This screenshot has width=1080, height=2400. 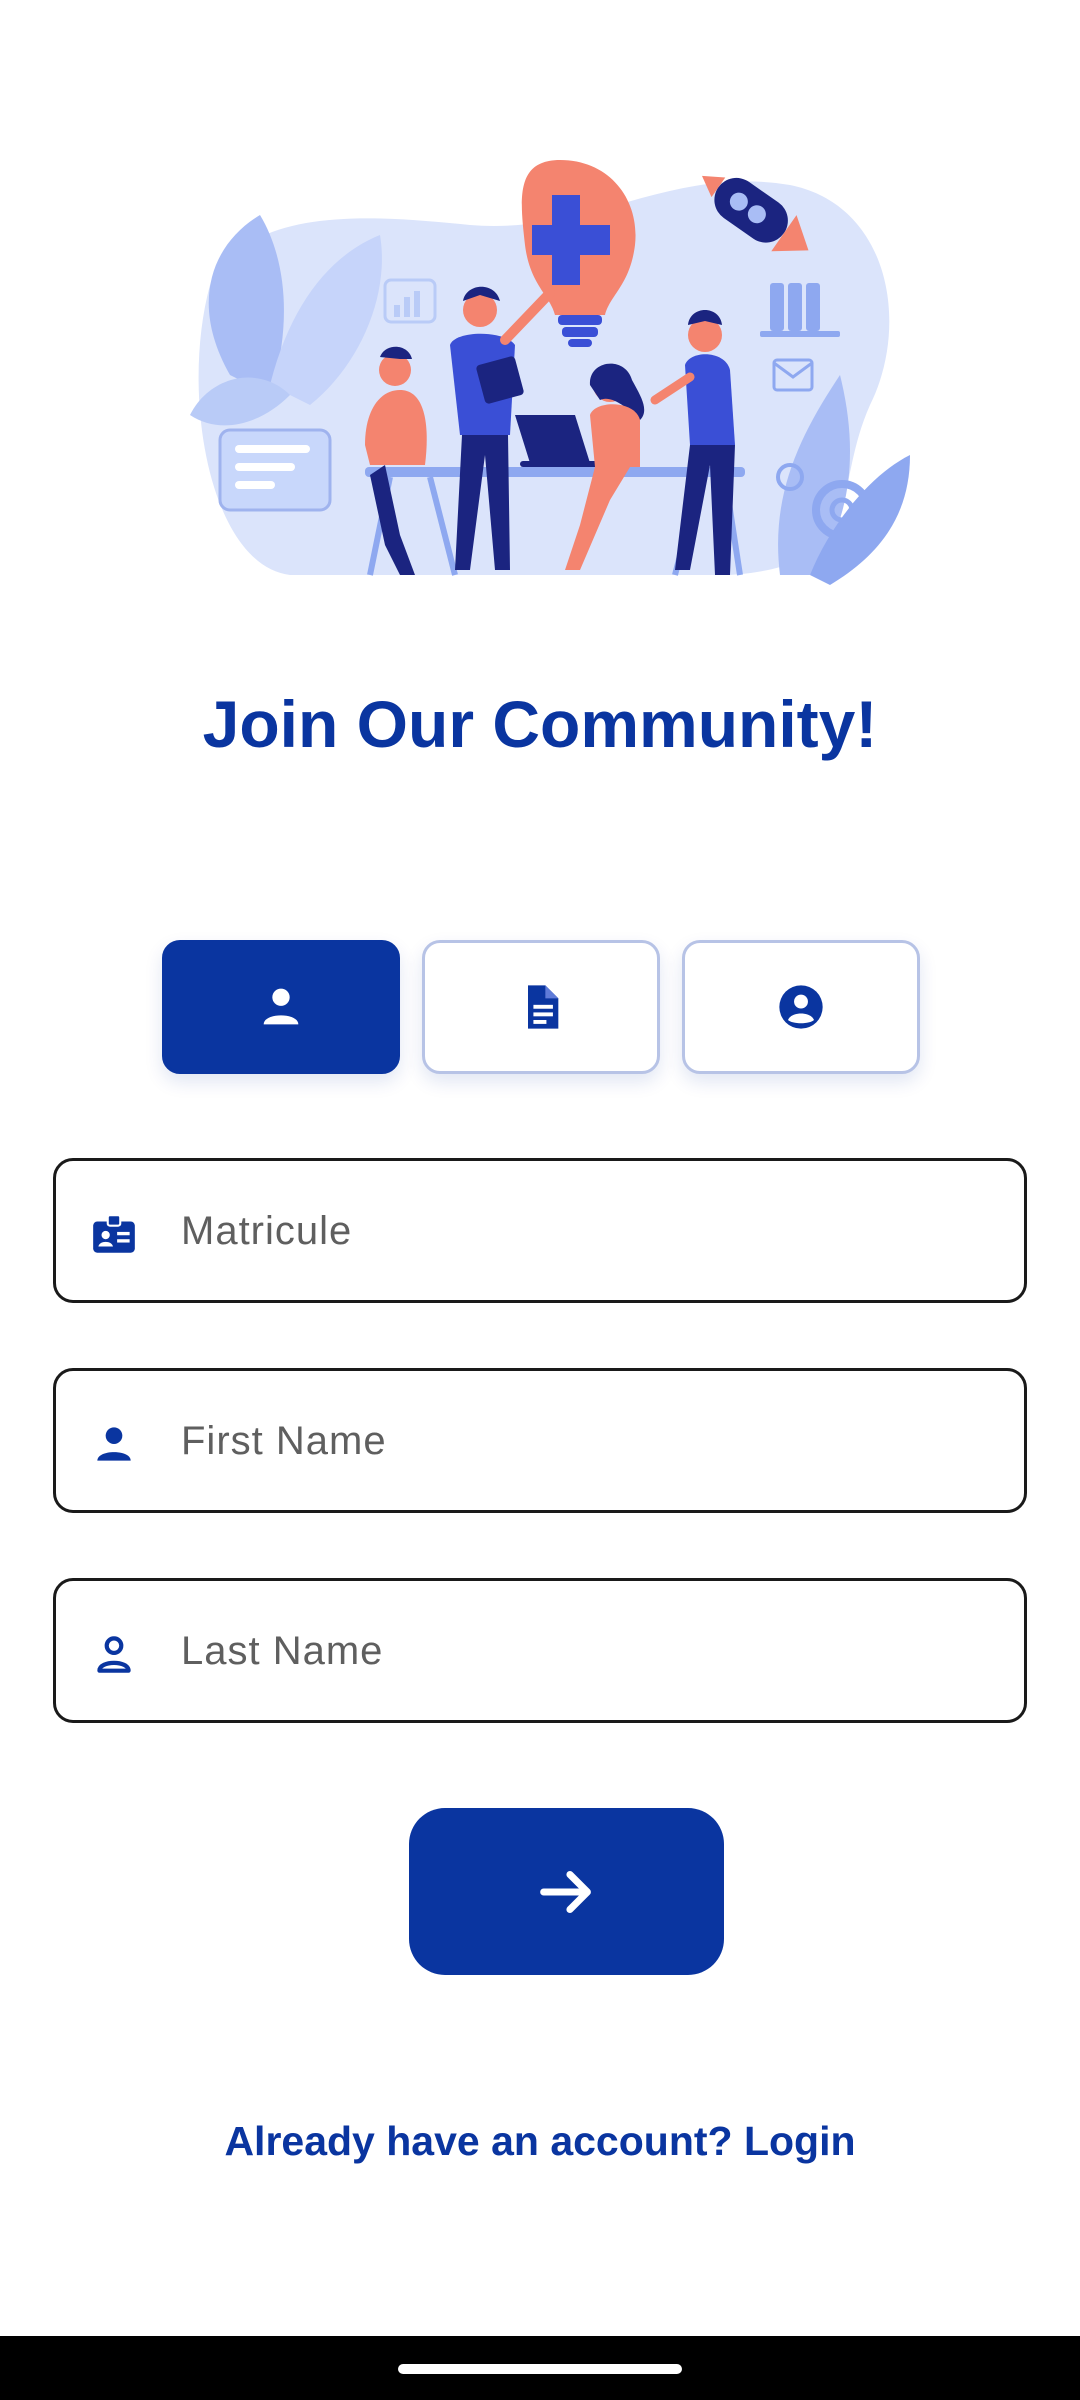 I want to click on step-documents-tab, so click(x=541, y=1007).